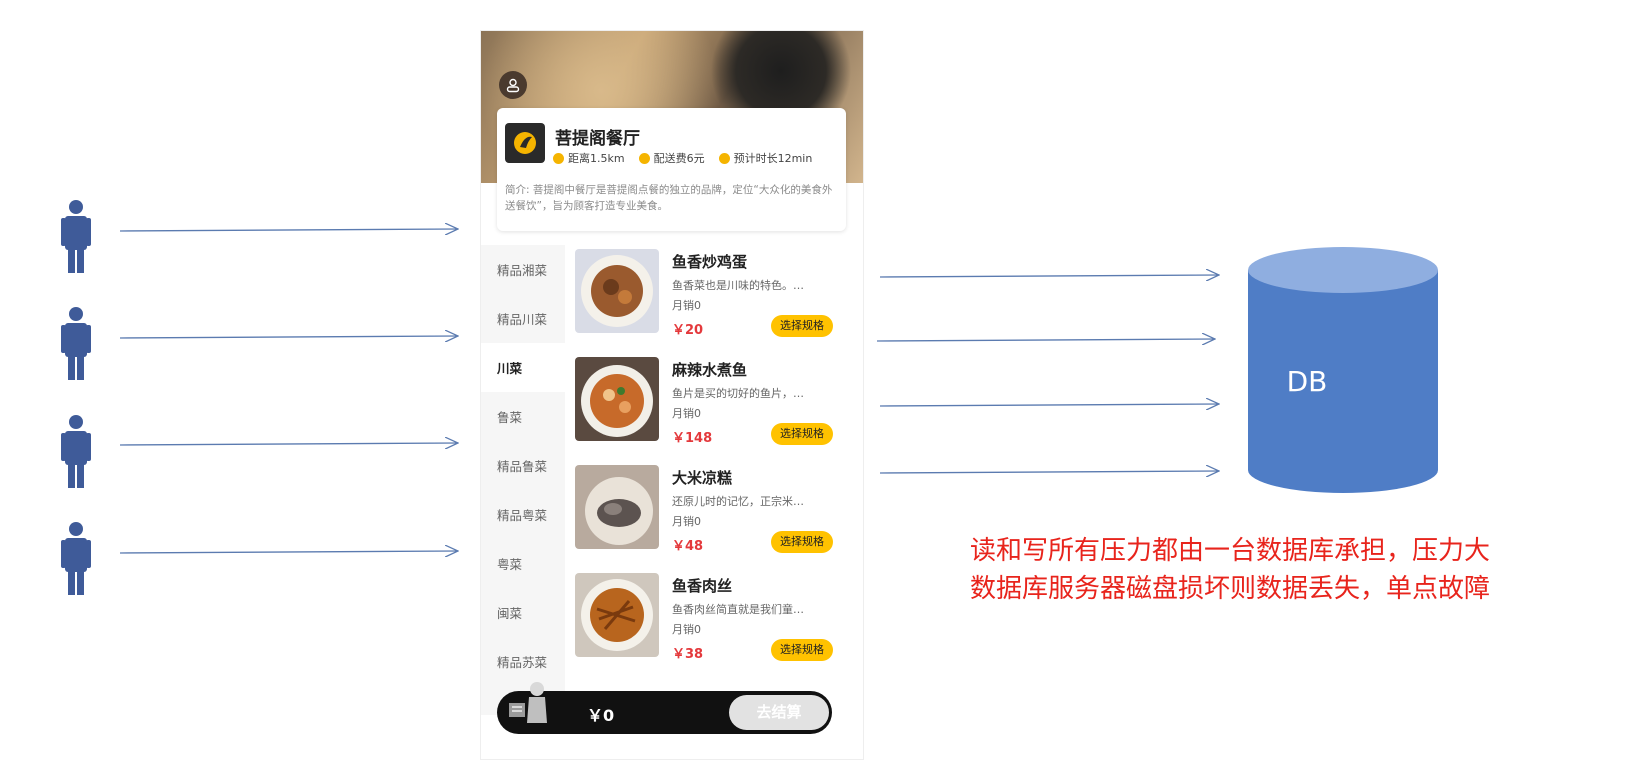 This screenshot has height=774, width=1628. Describe the element at coordinates (716, 627) in the screenshot. I see `dish-item: 鱼香肉丝 鱼香肉丝简直就是我们童… 月销0 ￥38 选择规格` at that location.